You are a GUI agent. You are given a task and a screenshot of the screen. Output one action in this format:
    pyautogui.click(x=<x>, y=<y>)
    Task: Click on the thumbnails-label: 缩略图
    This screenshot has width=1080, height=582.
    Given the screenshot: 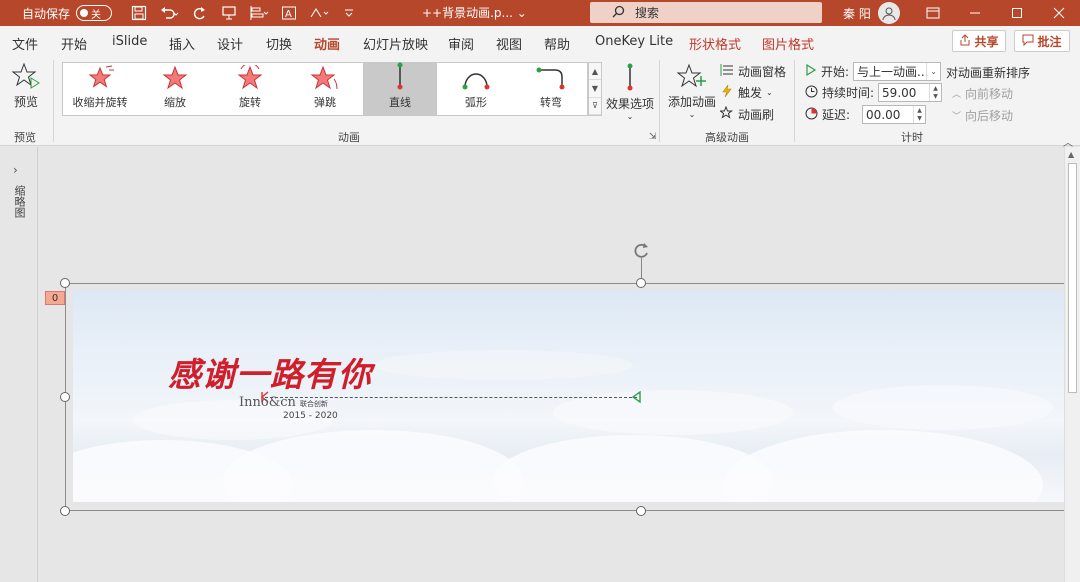 What is the action you would take?
    pyautogui.click(x=19, y=201)
    